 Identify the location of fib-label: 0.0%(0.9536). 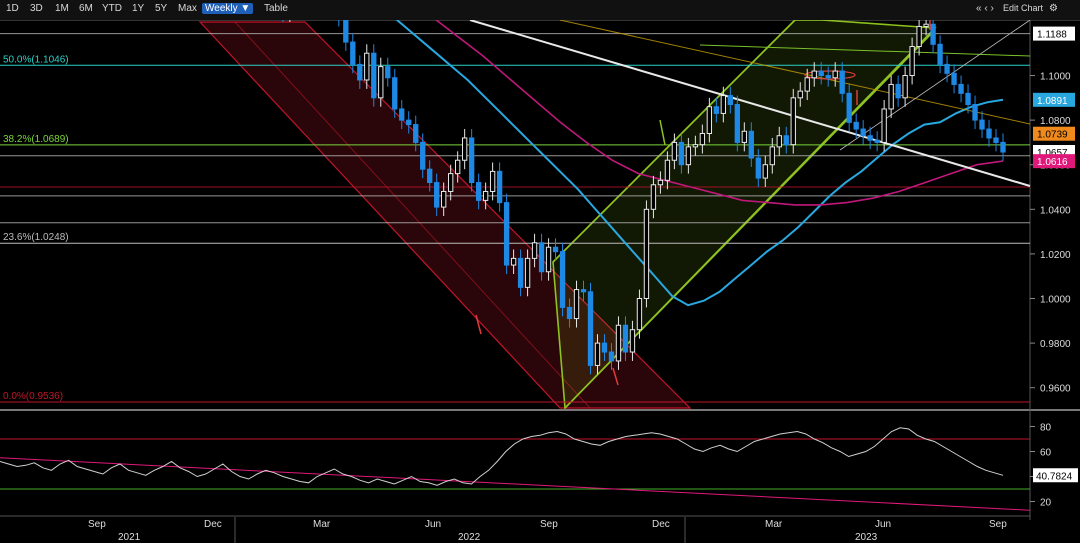
(33, 396).